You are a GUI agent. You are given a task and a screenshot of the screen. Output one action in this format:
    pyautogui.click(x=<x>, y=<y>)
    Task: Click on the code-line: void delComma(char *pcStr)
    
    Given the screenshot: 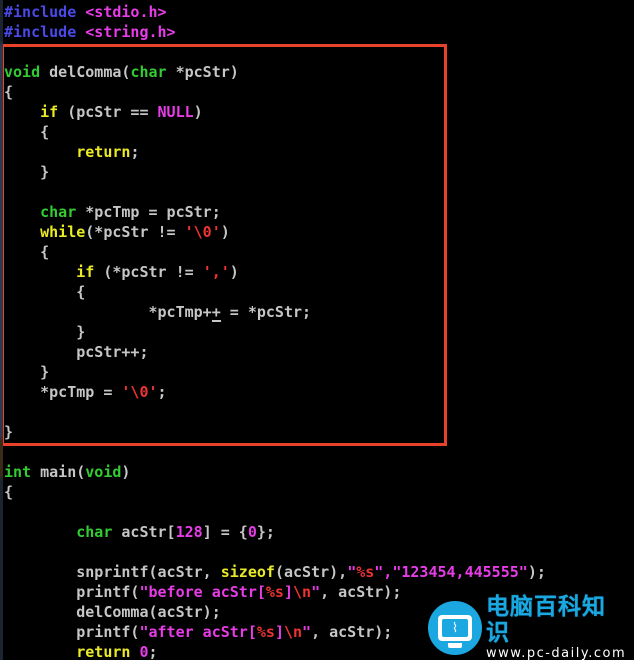 What is the action you would take?
    pyautogui.click(x=317, y=72)
    